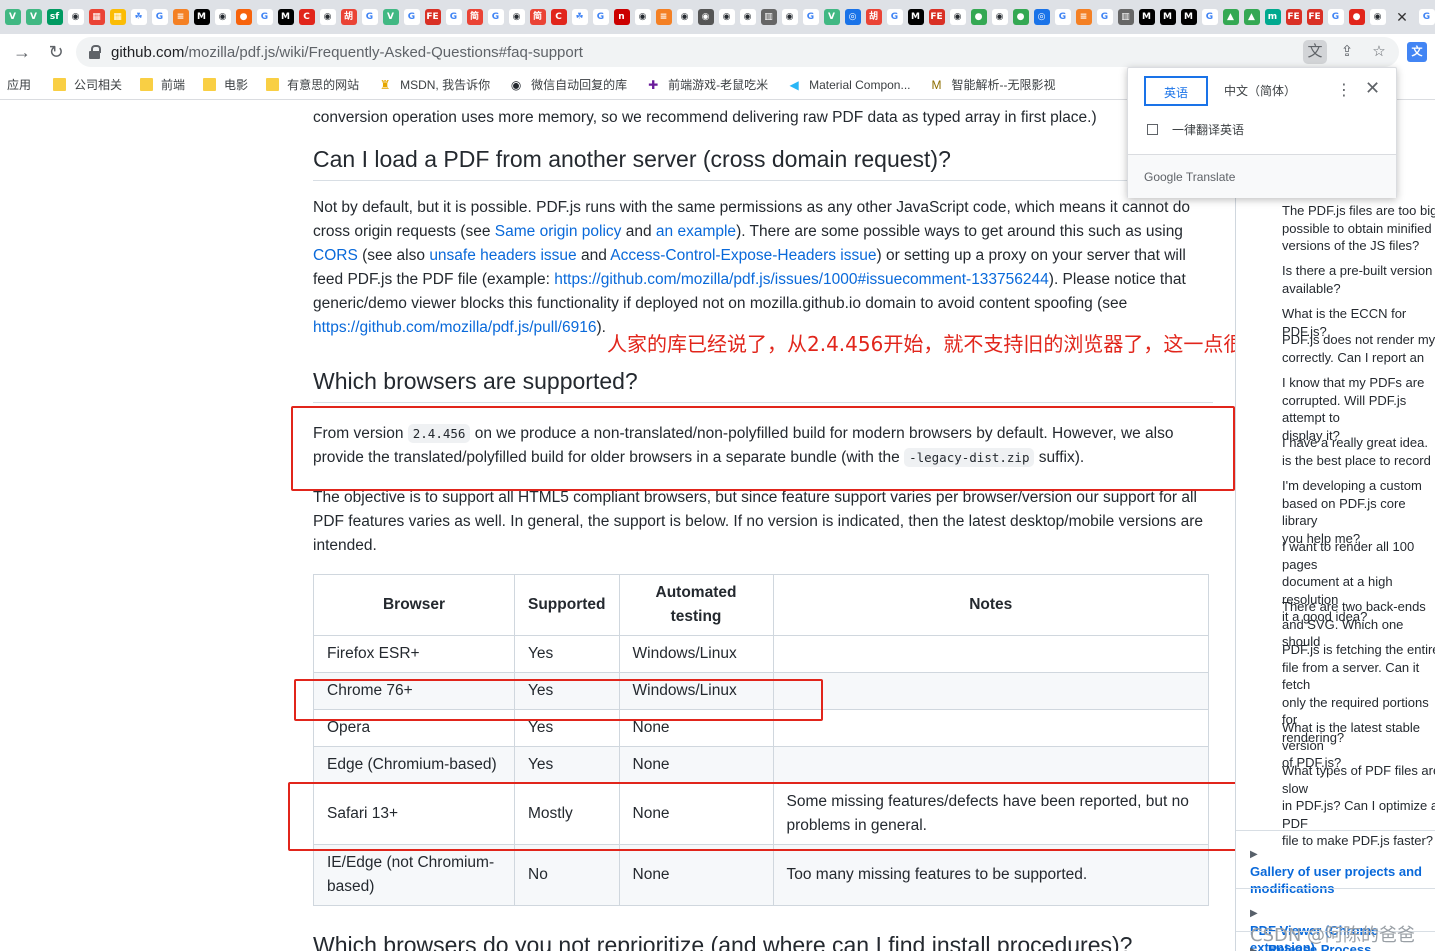 This screenshot has width=1435, height=951. Describe the element at coordinates (706, 84) in the screenshot. I see `bookmark-item: ✚ 前端游戏-老鼠吃米` at that location.